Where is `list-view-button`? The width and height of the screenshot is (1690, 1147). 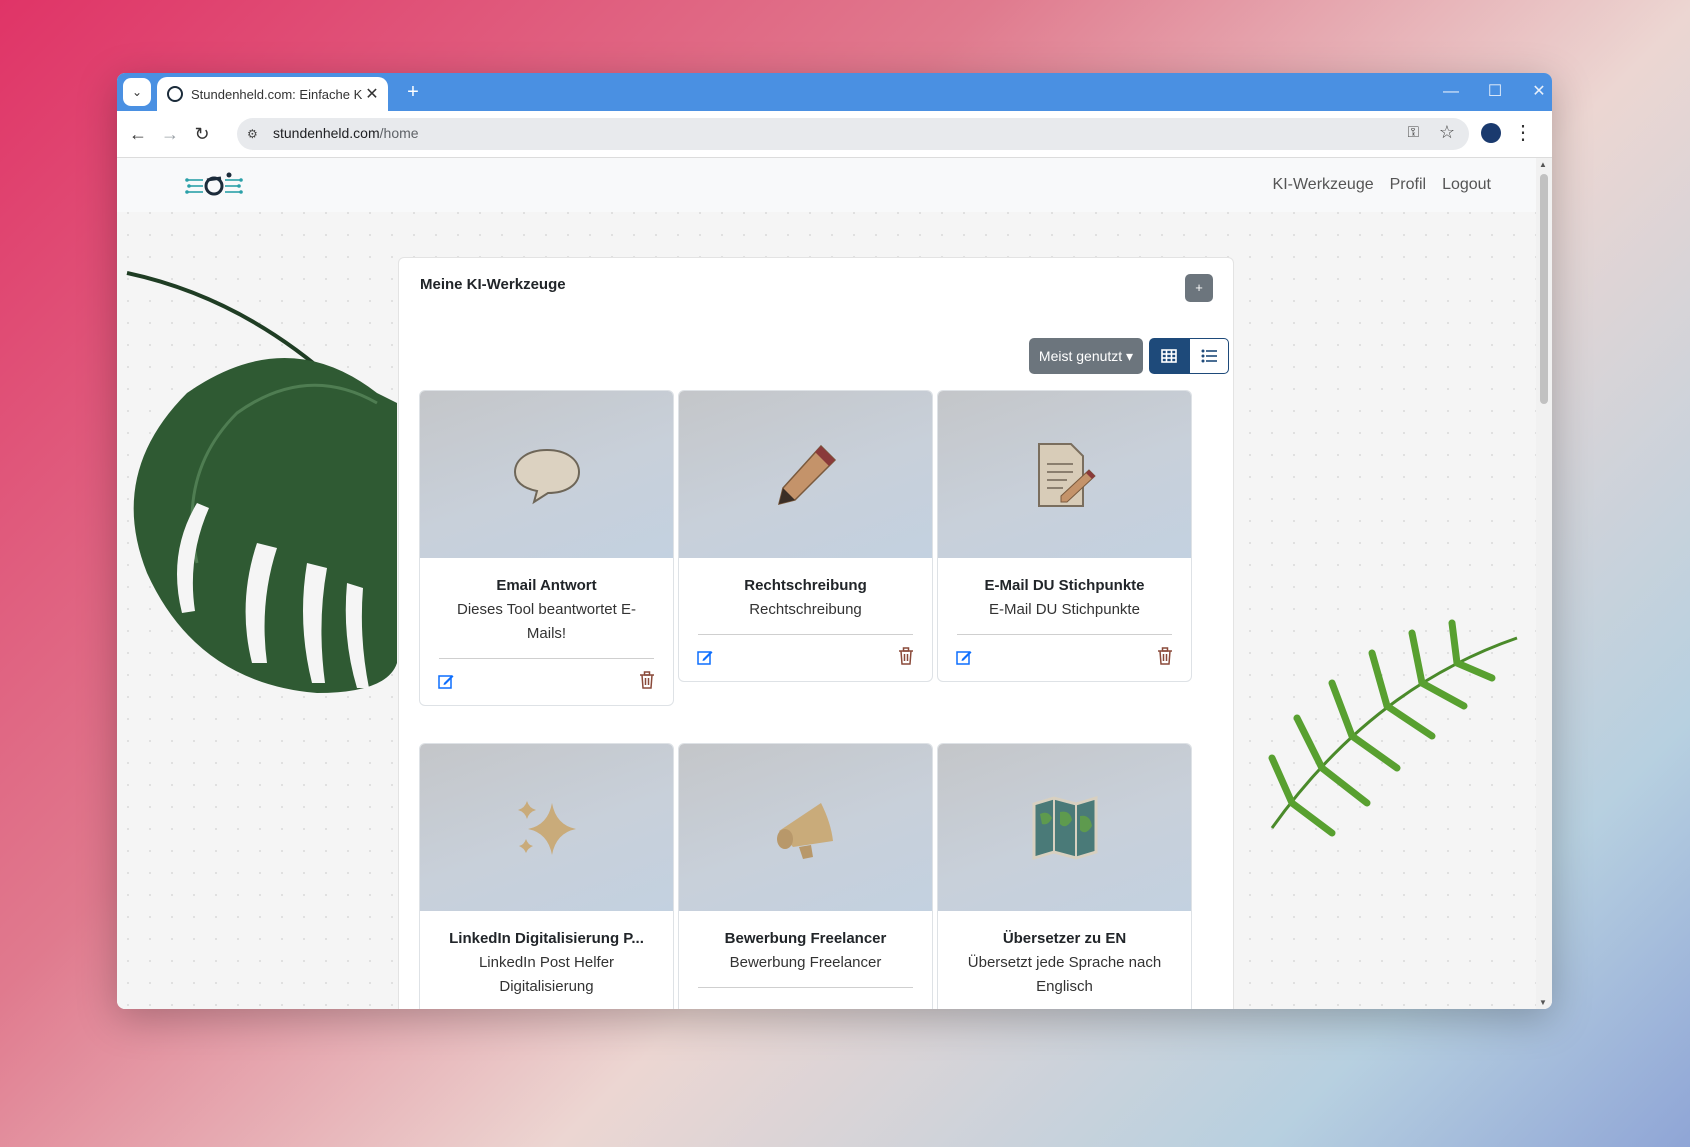 list-view-button is located at coordinates (1209, 356).